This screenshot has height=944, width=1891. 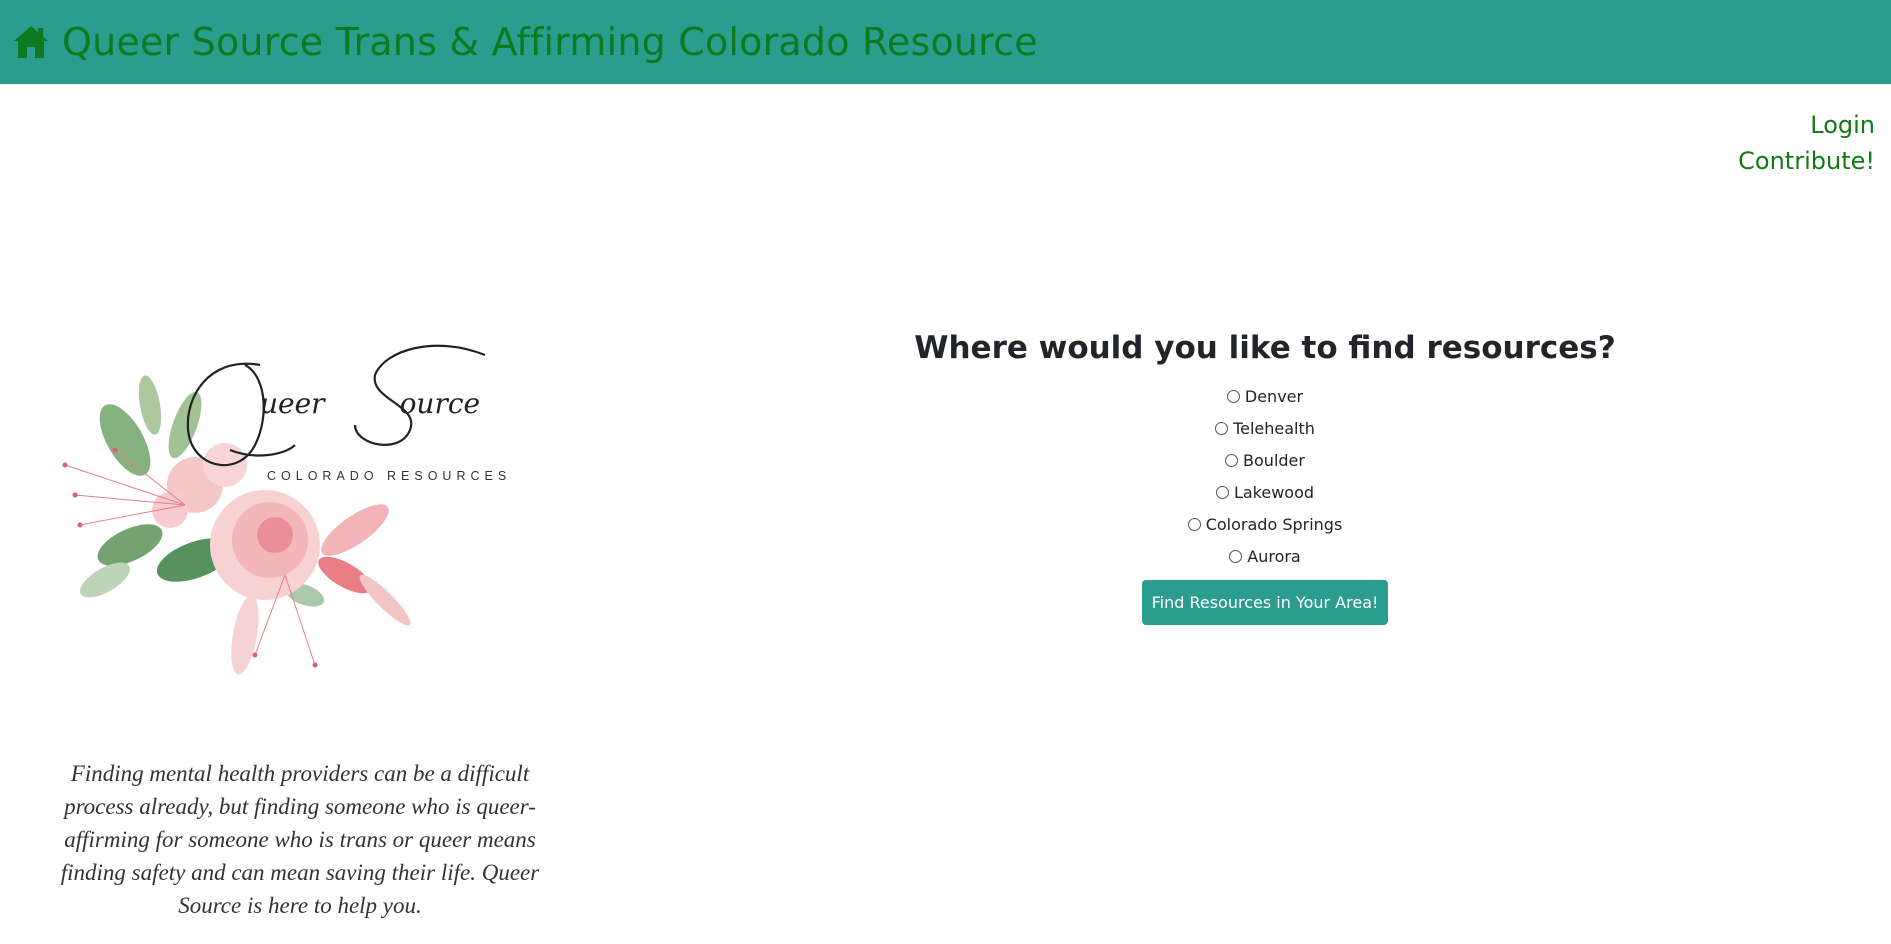 I want to click on floral-illustration, so click(x=236, y=525).